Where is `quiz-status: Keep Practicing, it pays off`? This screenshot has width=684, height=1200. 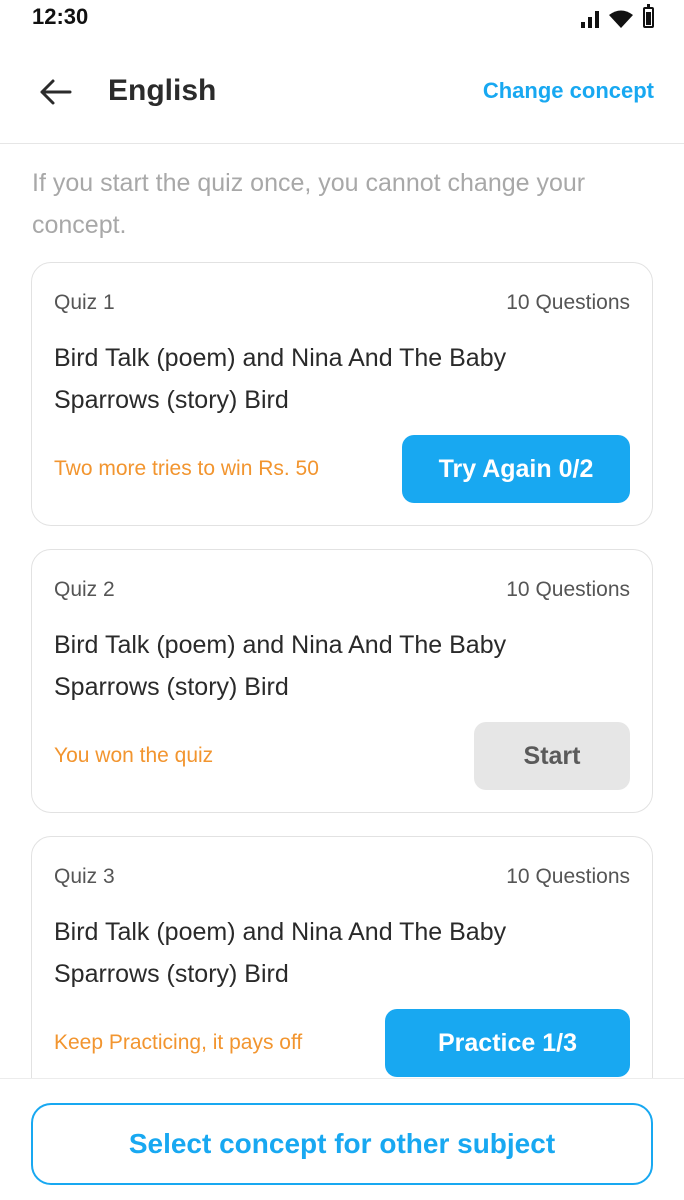 quiz-status: Keep Practicing, it pays off is located at coordinates (178, 1042).